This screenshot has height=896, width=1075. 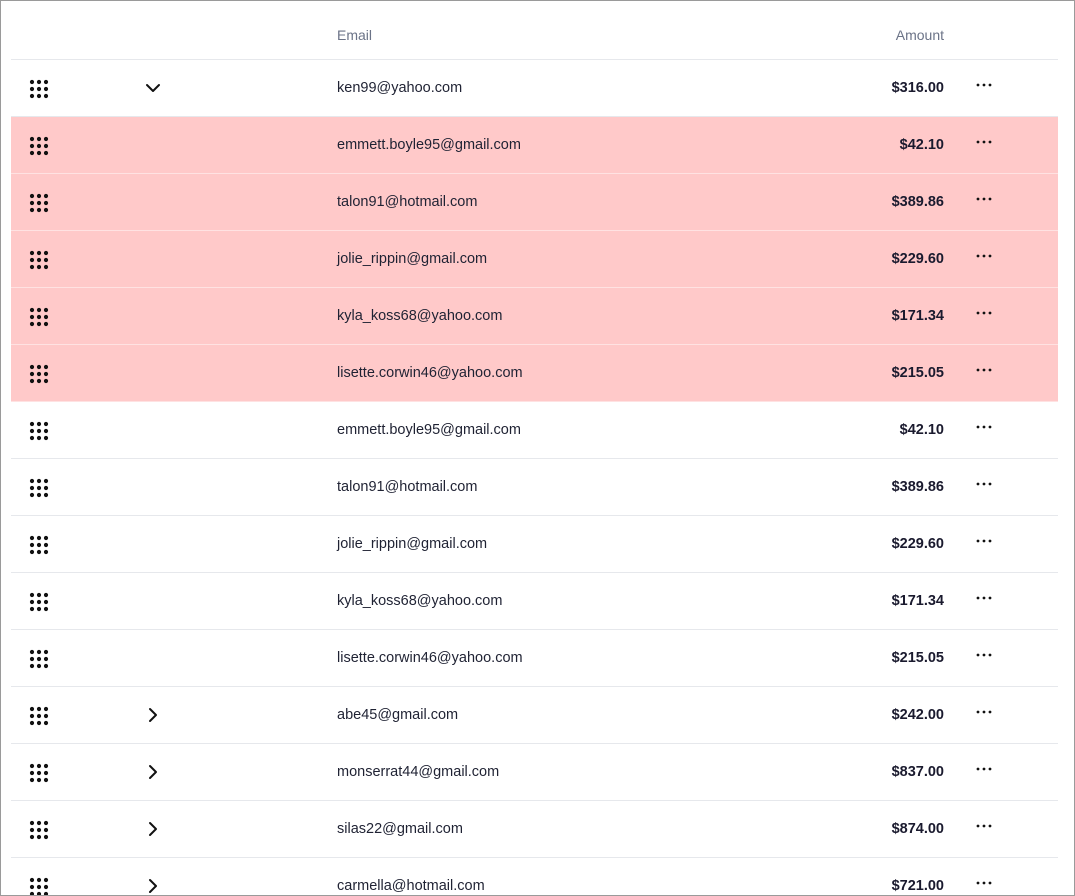 I want to click on column-header-amount: Amount, so click(x=920, y=35).